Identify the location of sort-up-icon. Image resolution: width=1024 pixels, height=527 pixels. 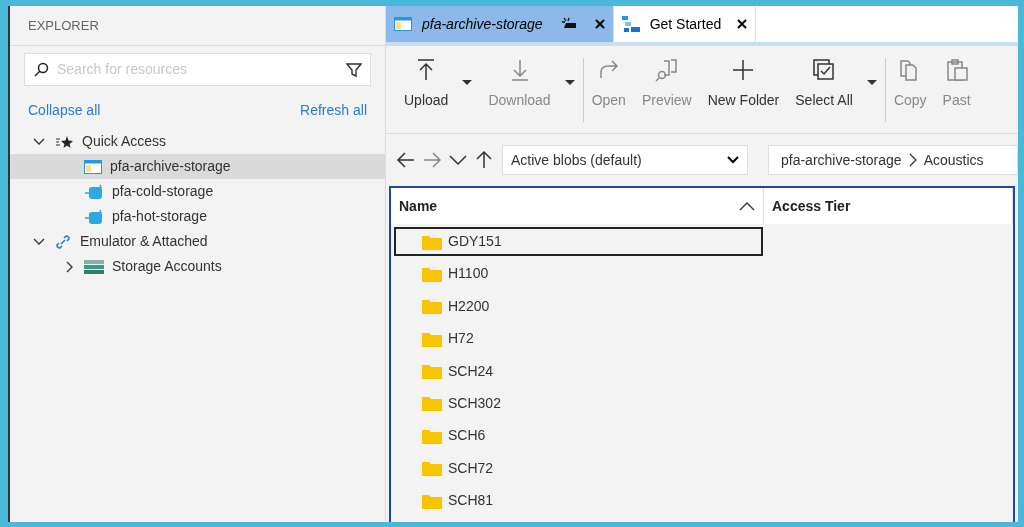
(747, 206).